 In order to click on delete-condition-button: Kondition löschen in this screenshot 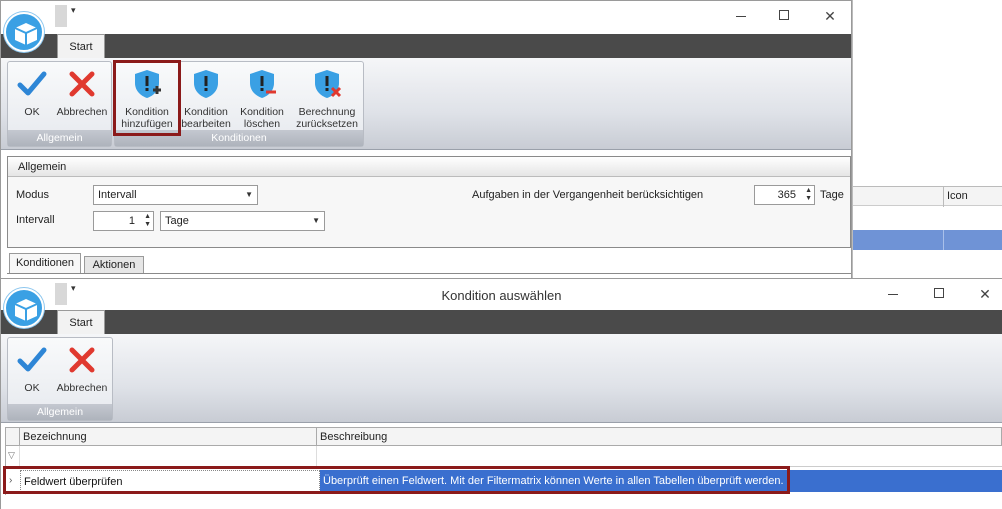, I will do `click(262, 99)`.